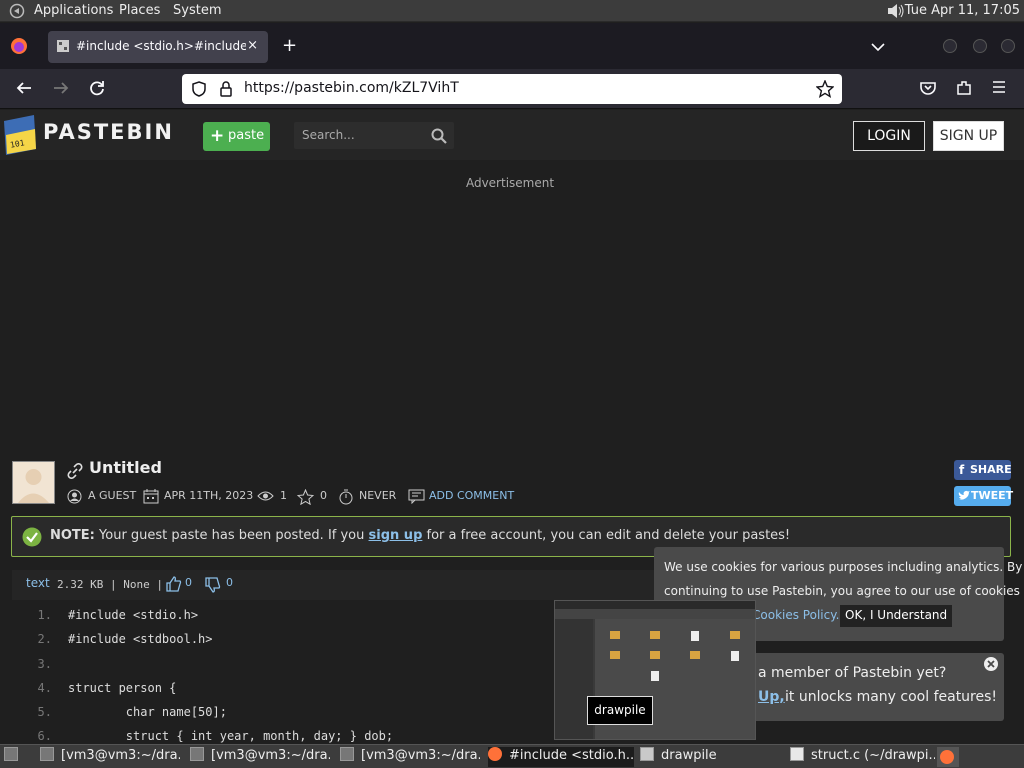  Describe the element at coordinates (140, 639) in the screenshot. I see `line-text: #include <stdbool.h>` at that location.